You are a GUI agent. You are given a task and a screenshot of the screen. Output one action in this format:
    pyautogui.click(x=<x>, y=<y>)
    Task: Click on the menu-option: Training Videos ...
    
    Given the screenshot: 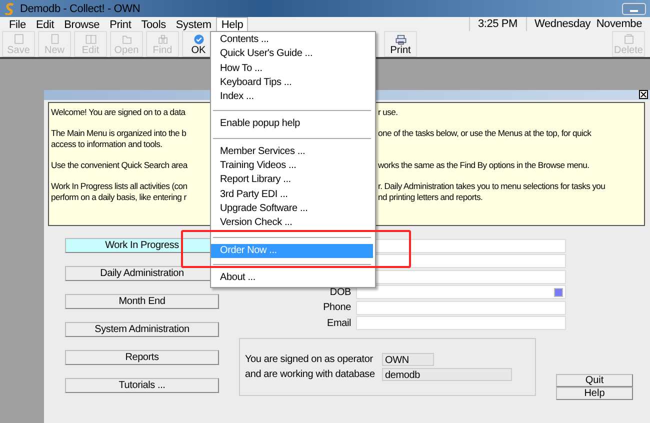 What is the action you would take?
    pyautogui.click(x=292, y=166)
    